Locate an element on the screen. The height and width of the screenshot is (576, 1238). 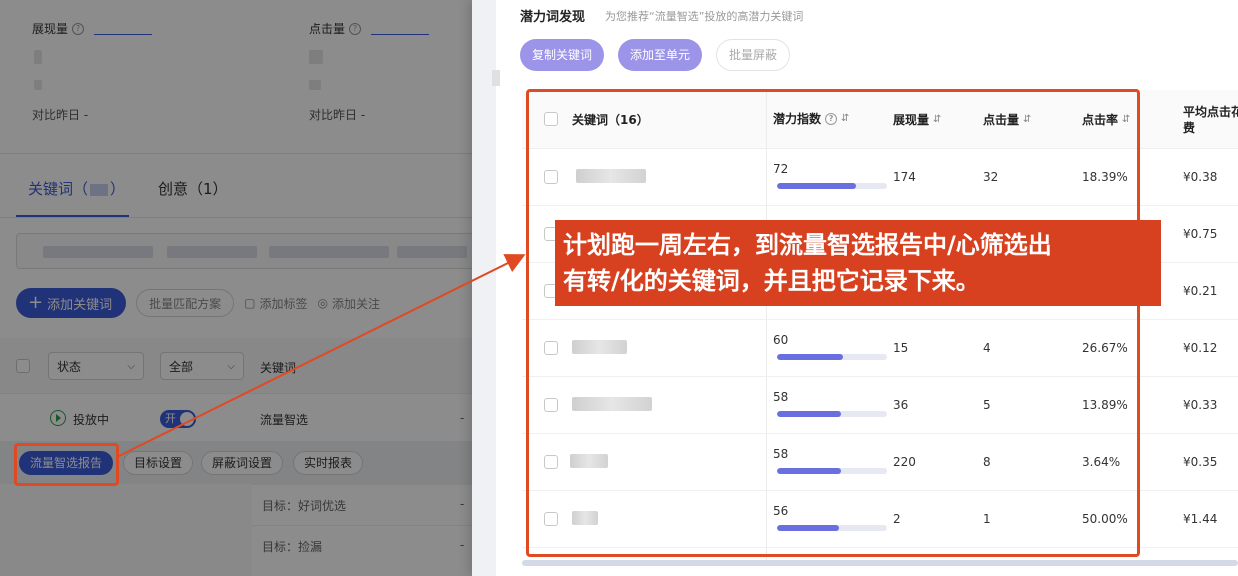
callout-line-2: 有转/化的关键词，并且把它记录下来。 is located at coordinates (771, 281).